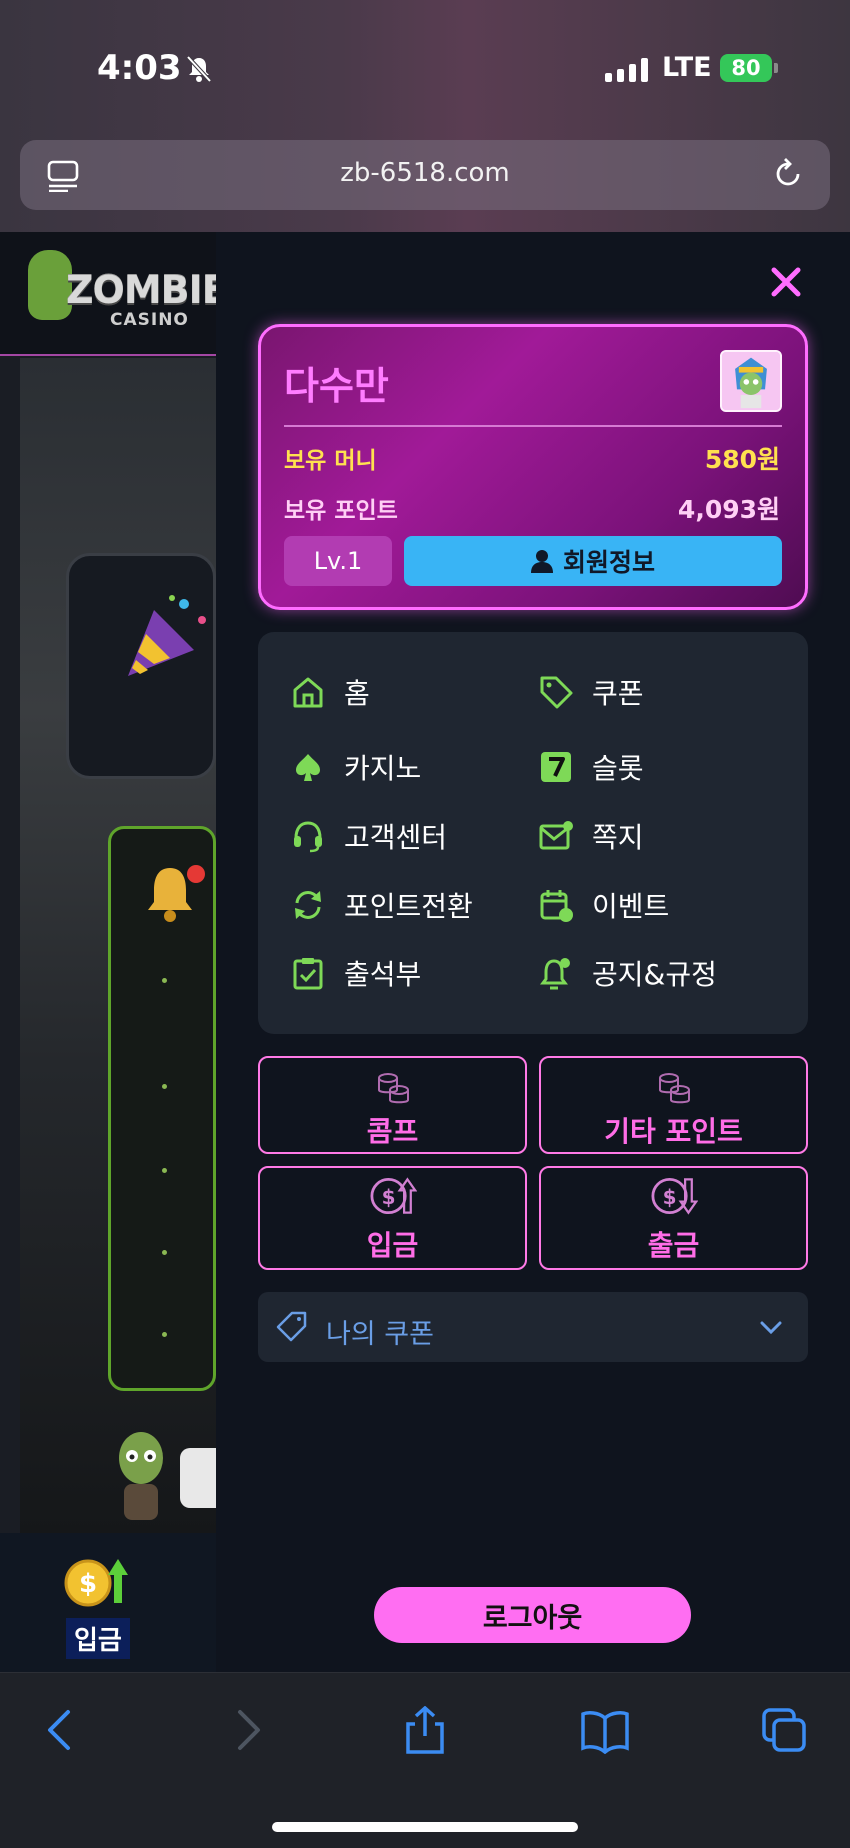  What do you see at coordinates (392, 1218) in the screenshot?
I see `deposit-button: $ 입금` at bounding box center [392, 1218].